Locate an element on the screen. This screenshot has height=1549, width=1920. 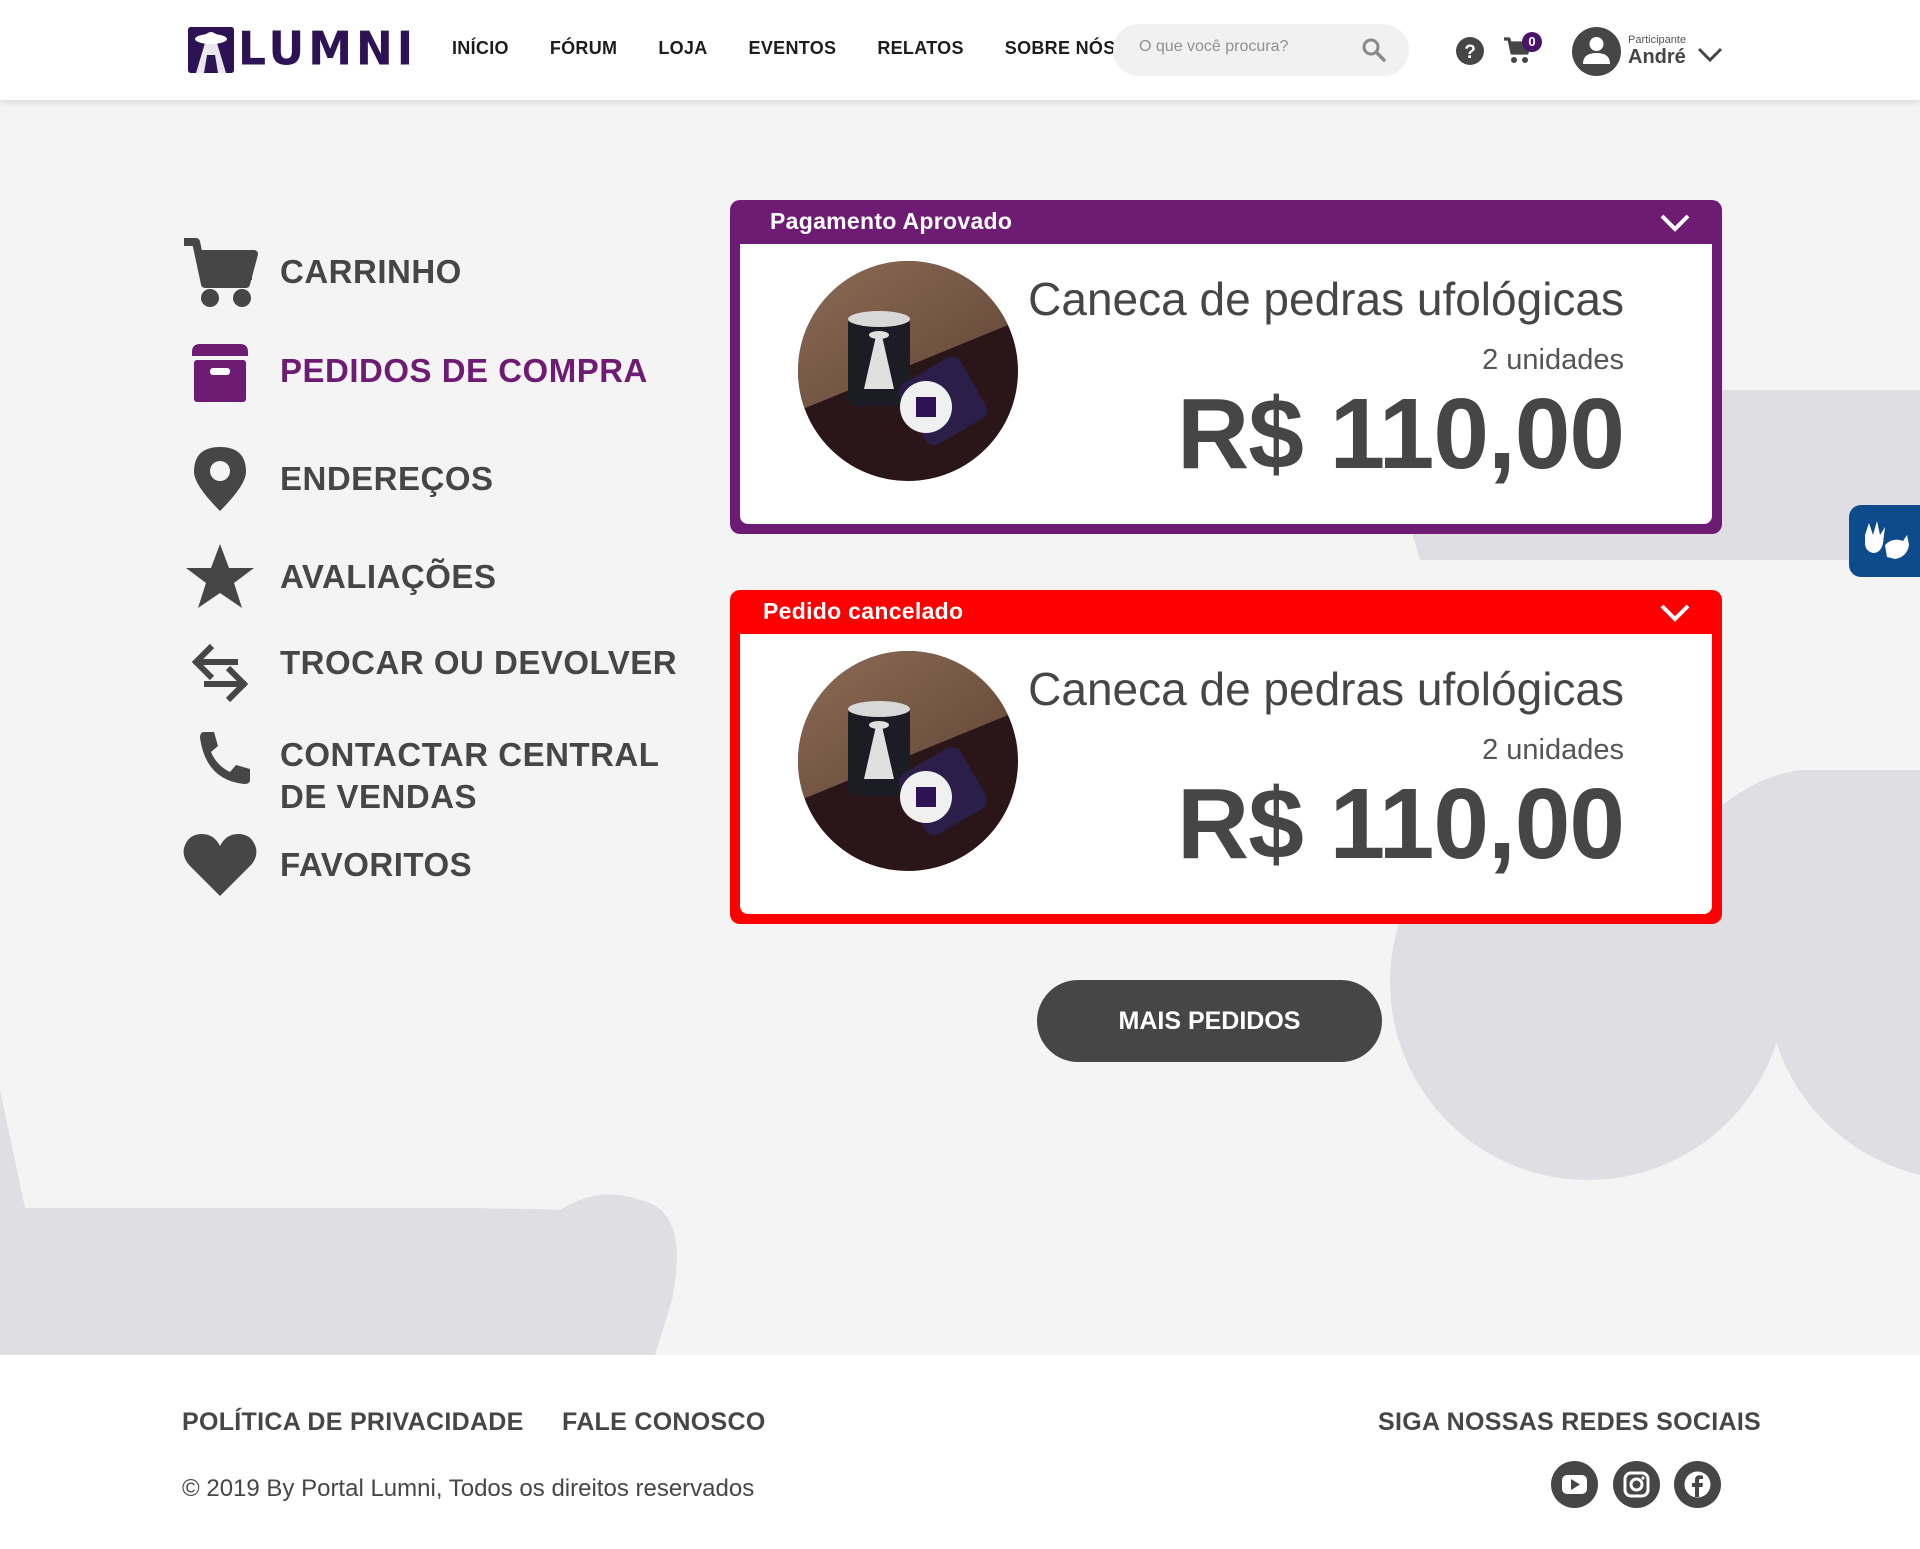
instagram-link is located at coordinates (1636, 1484).